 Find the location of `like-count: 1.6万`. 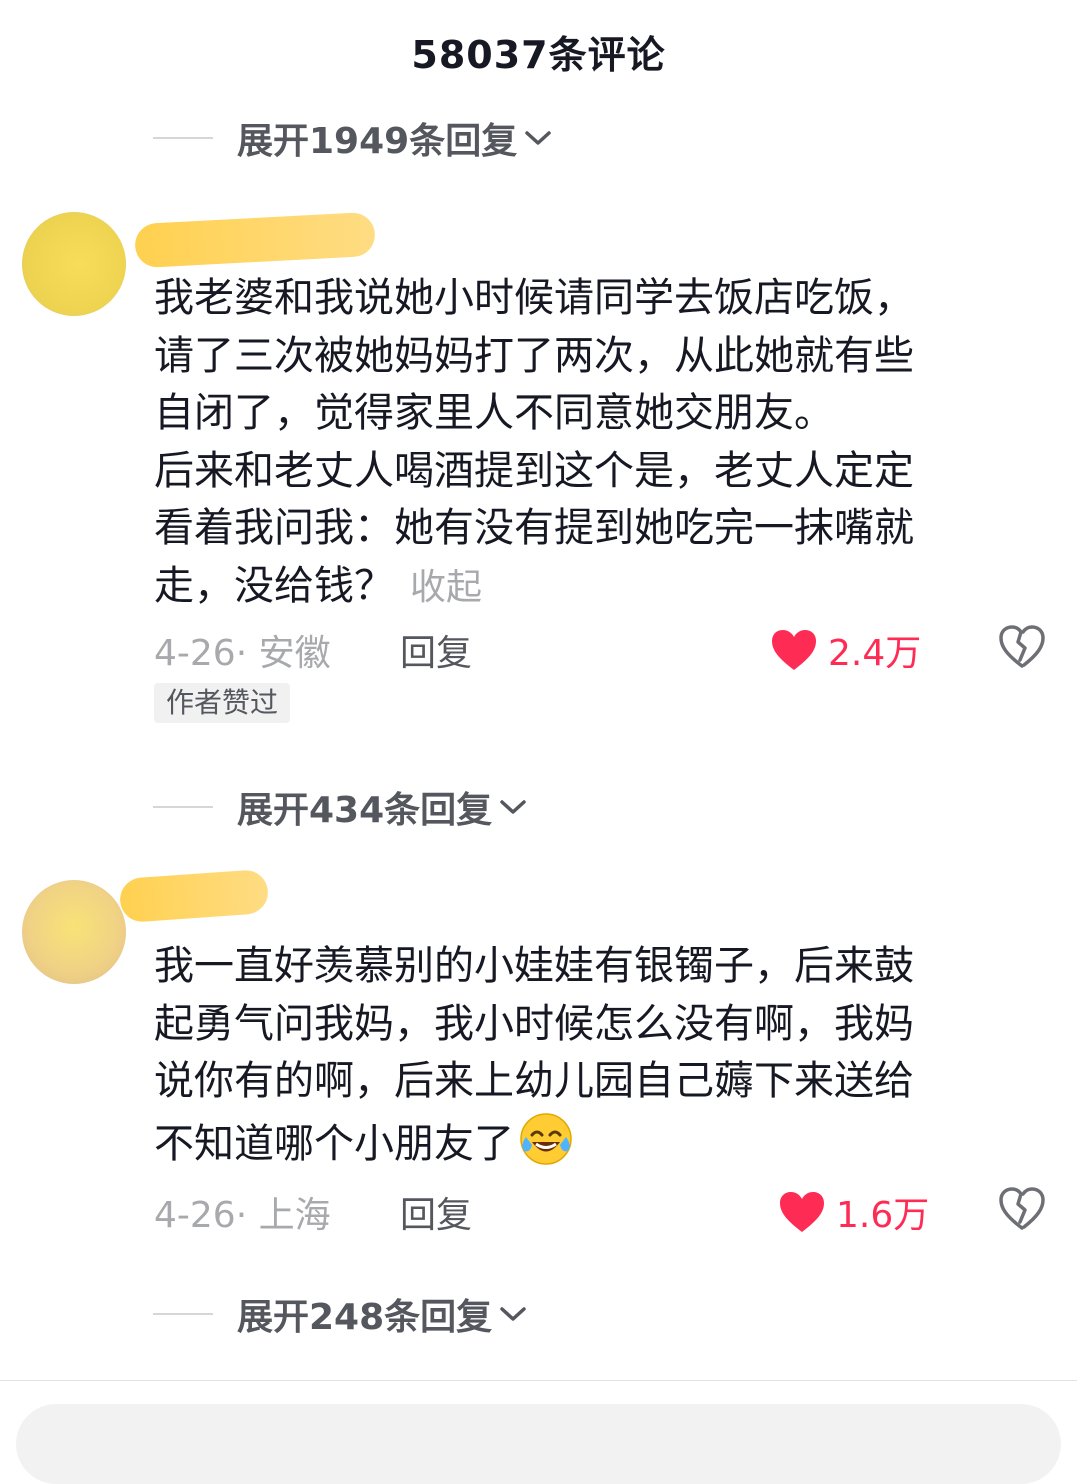

like-count: 1.6万 is located at coordinates (883, 1215).